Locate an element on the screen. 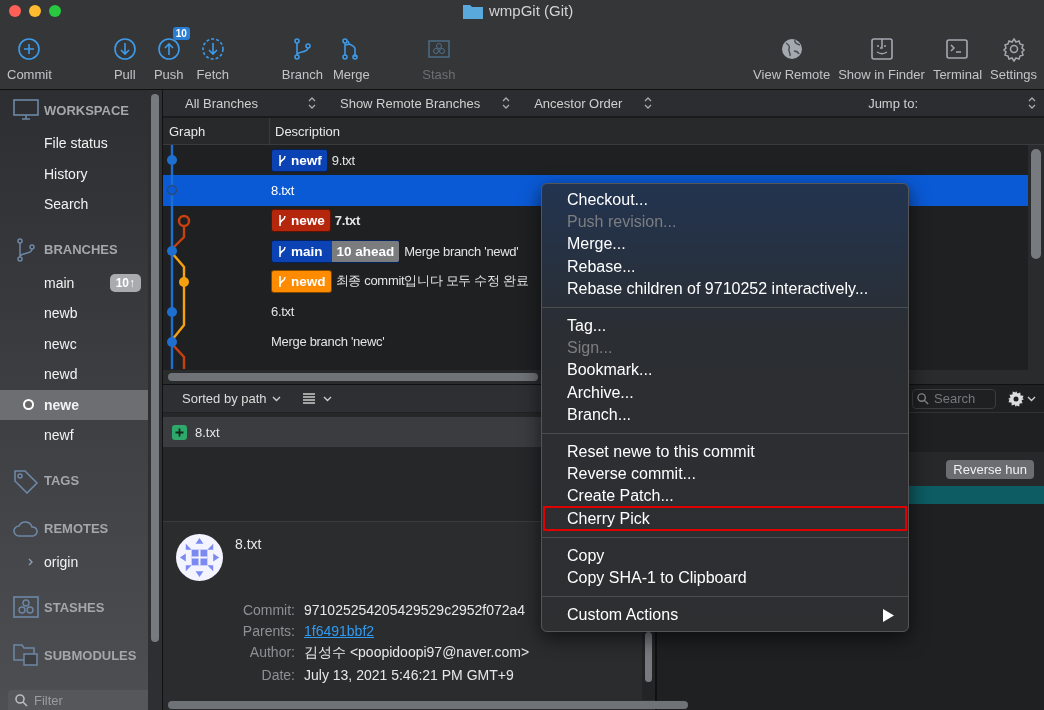  commit-message: 7.txt is located at coordinates (347, 221).